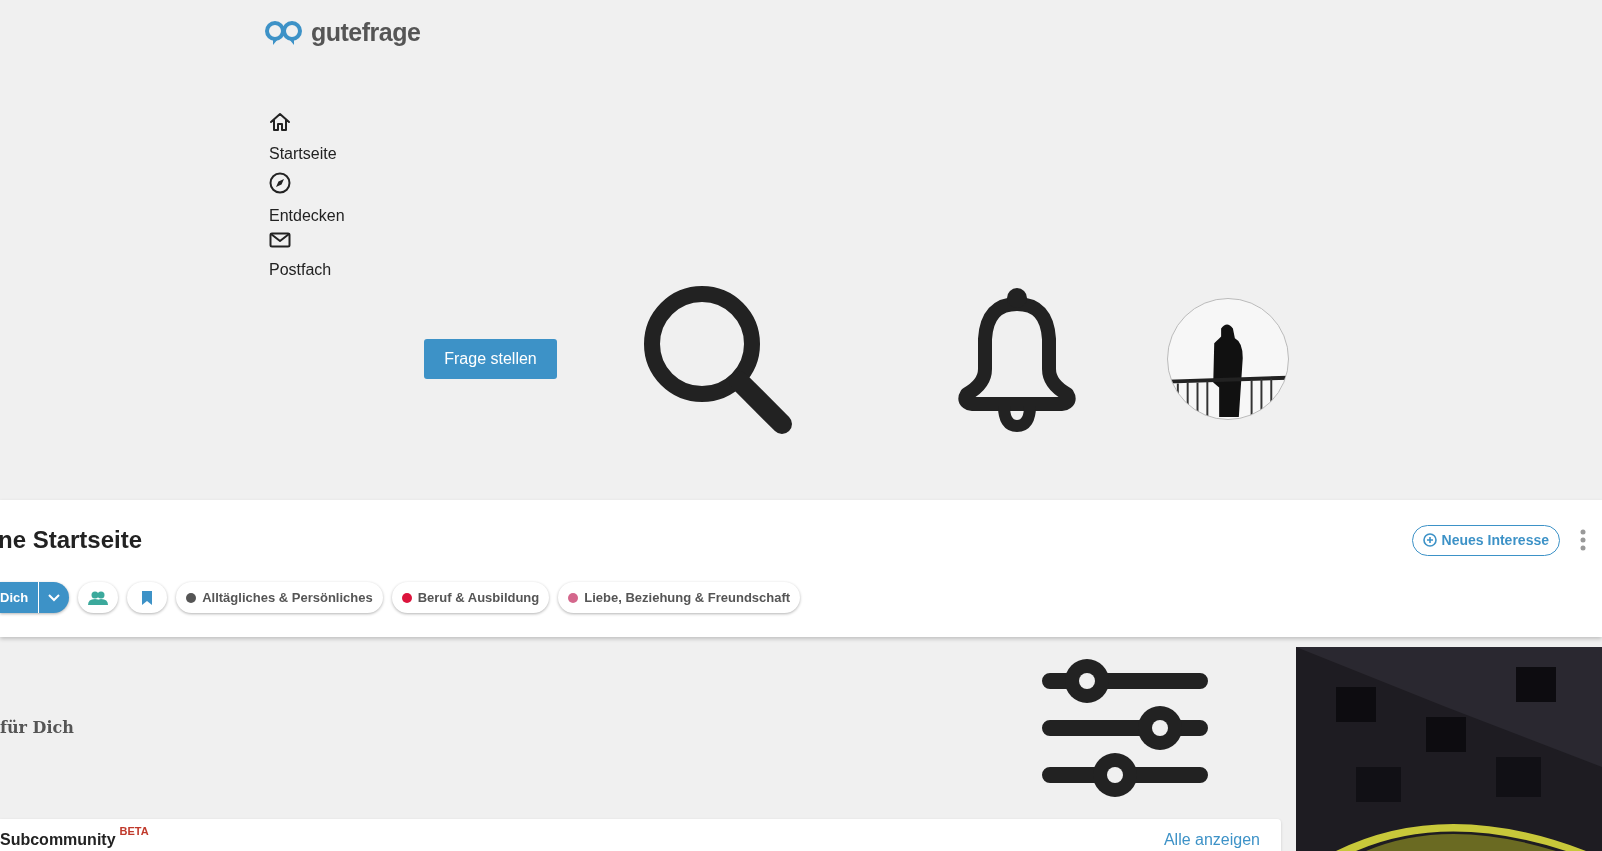 The height and width of the screenshot is (851, 1602). I want to click on compass-icon, so click(280, 182).